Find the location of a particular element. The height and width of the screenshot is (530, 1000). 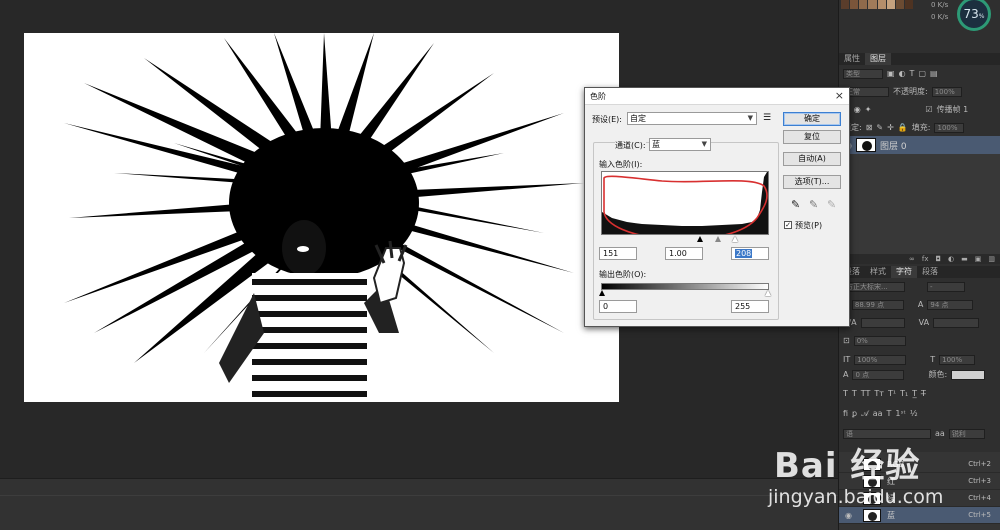

antialias-select: 锐利 is located at coordinates (966, 434).